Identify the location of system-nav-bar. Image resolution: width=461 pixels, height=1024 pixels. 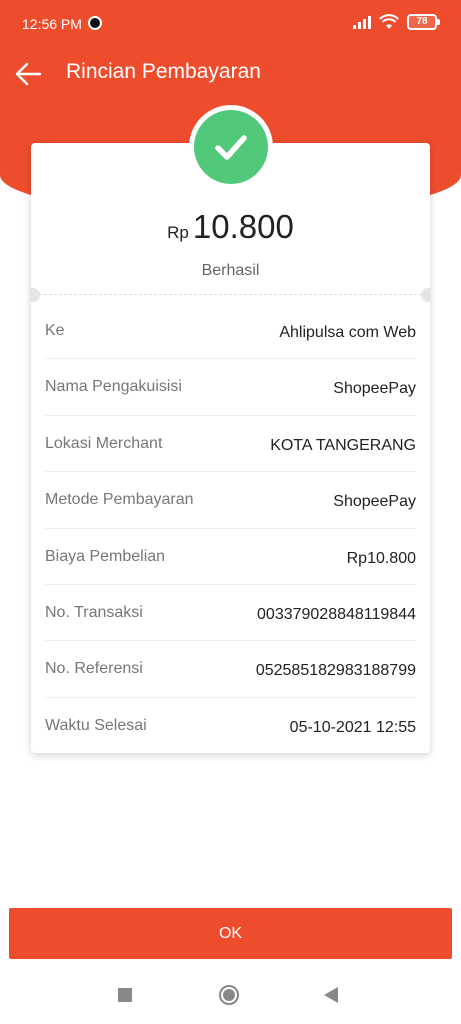
(230, 997).